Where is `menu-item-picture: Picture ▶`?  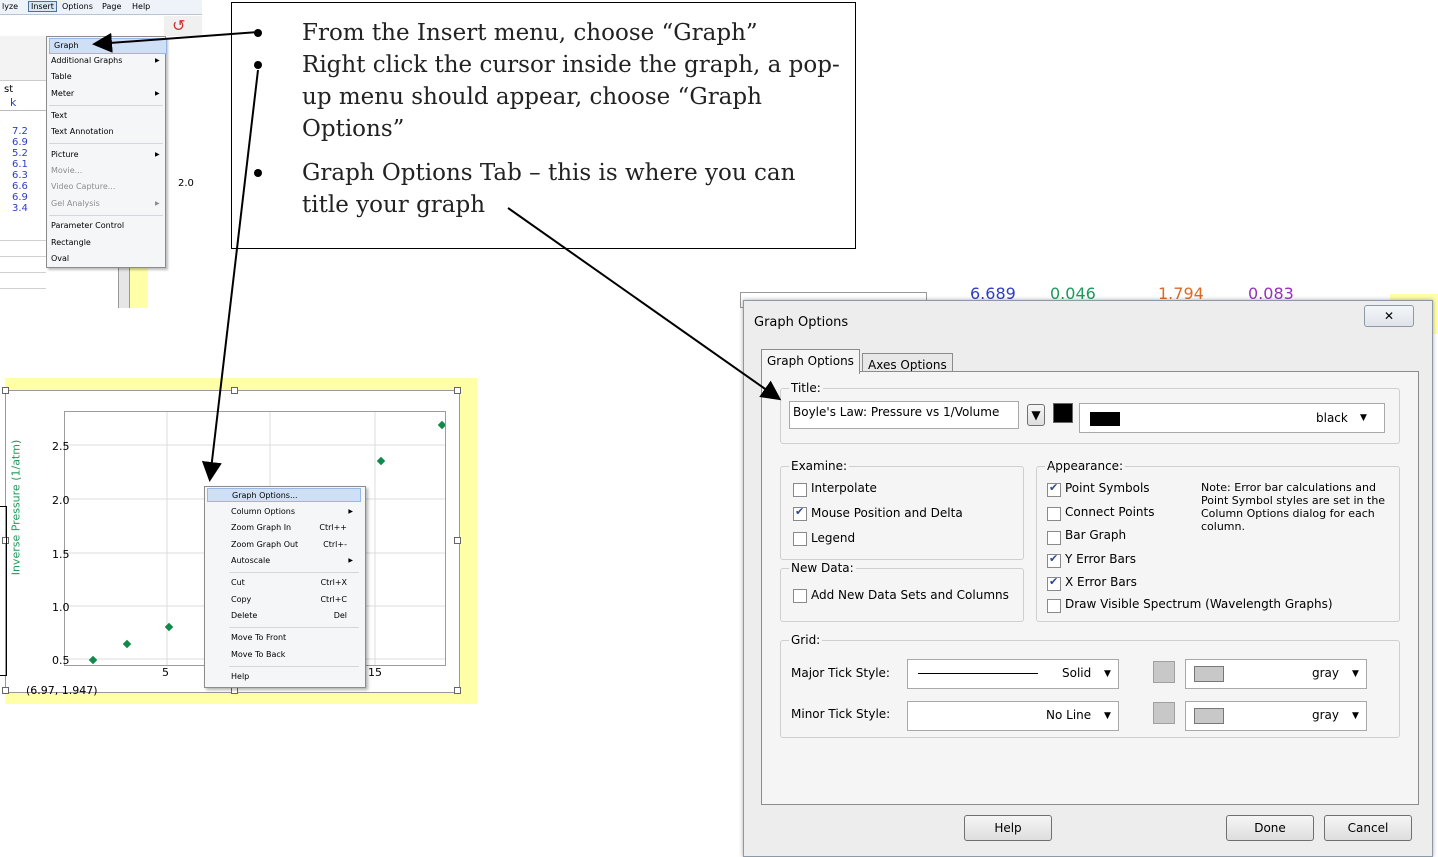 menu-item-picture: Picture ▶ is located at coordinates (105, 155).